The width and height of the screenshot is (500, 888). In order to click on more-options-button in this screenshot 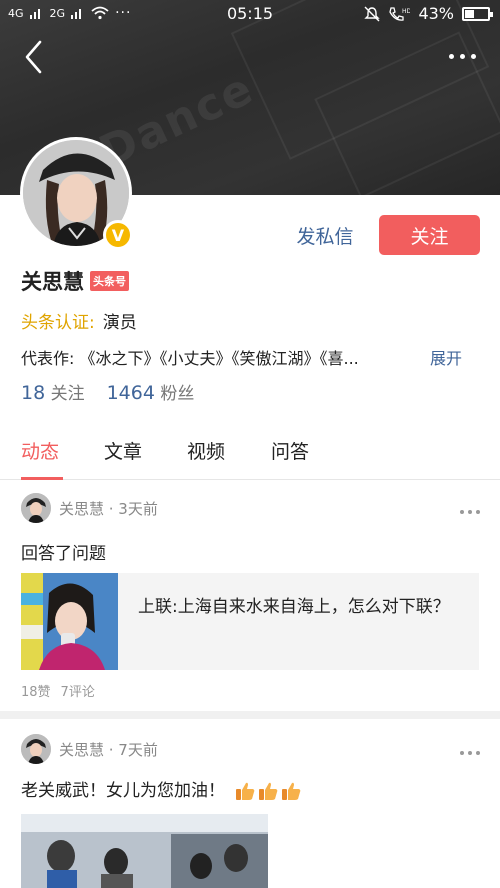, I will do `click(462, 56)`.